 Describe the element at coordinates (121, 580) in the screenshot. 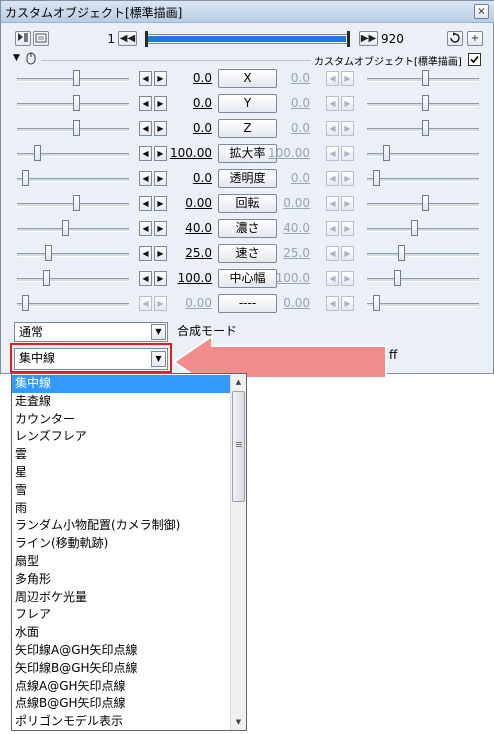

I see `dropdown-option: 多角形` at that location.